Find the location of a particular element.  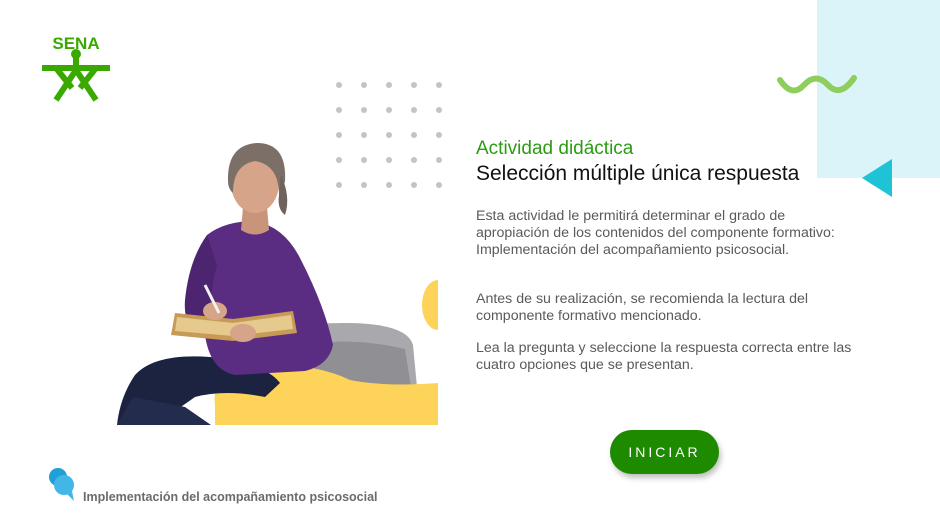

chat-bubbles-icon is located at coordinates (61, 484).